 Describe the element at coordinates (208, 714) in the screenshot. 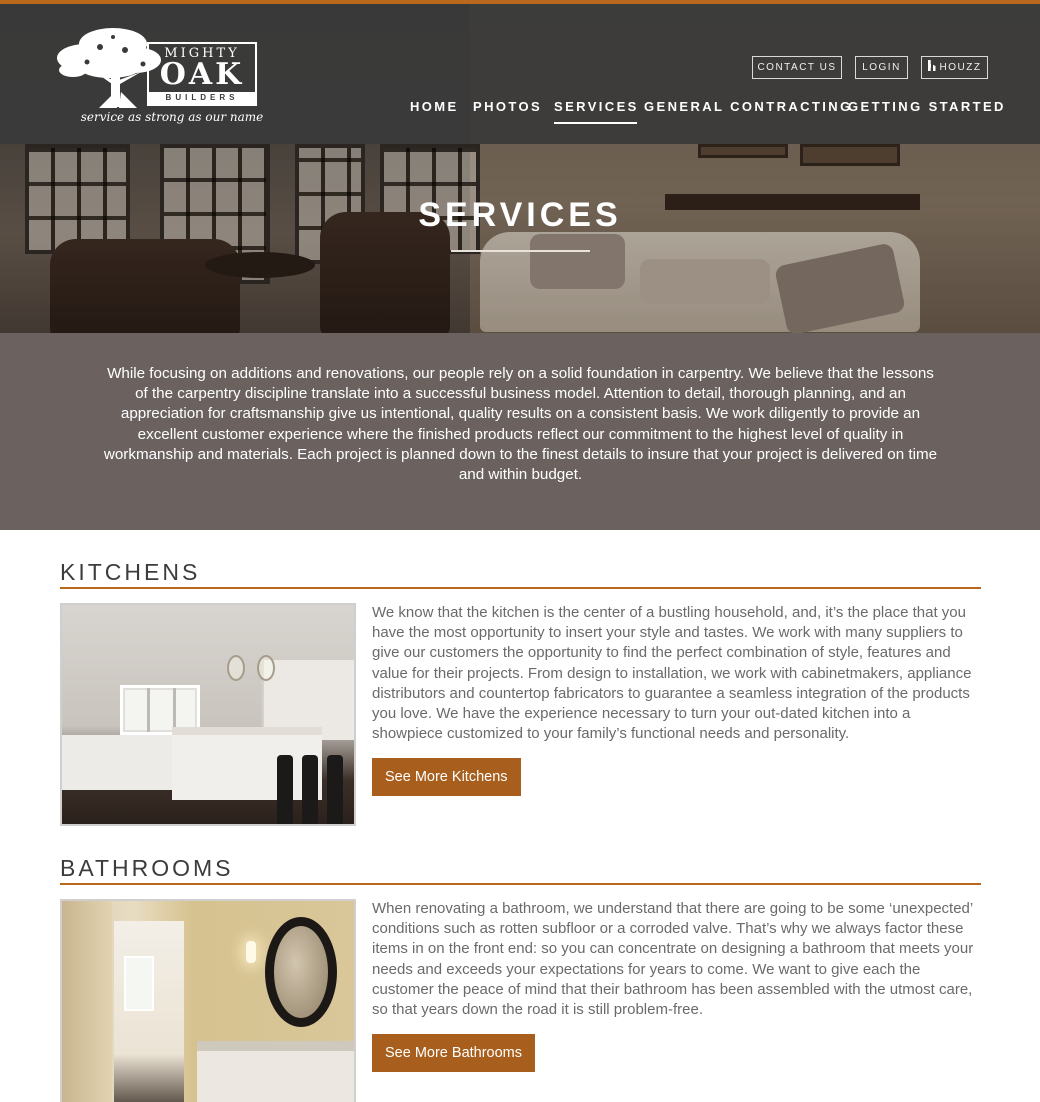

I see `kitchen-photo` at that location.